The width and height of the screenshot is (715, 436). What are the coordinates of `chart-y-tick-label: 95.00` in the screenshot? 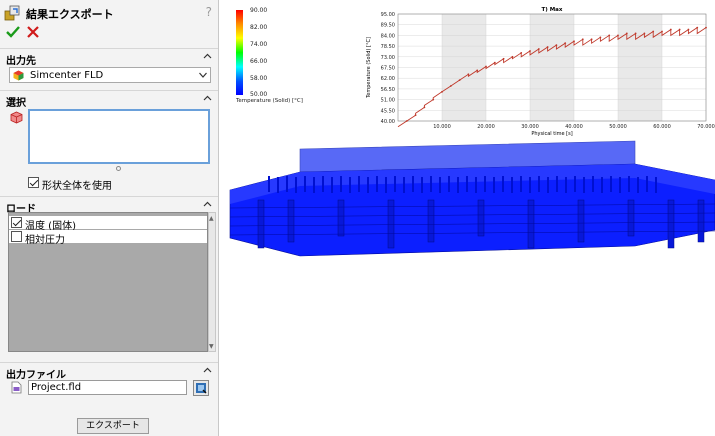 It's located at (388, 15).